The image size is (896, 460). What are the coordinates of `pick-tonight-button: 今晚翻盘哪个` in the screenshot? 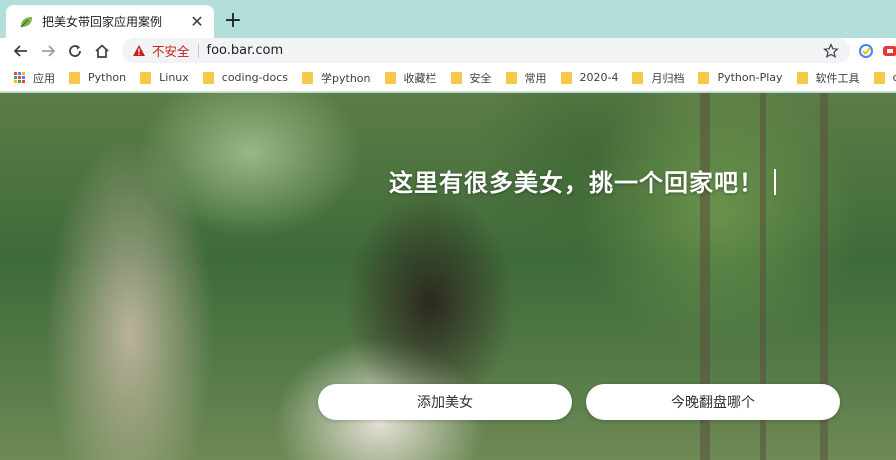 It's located at (713, 402).